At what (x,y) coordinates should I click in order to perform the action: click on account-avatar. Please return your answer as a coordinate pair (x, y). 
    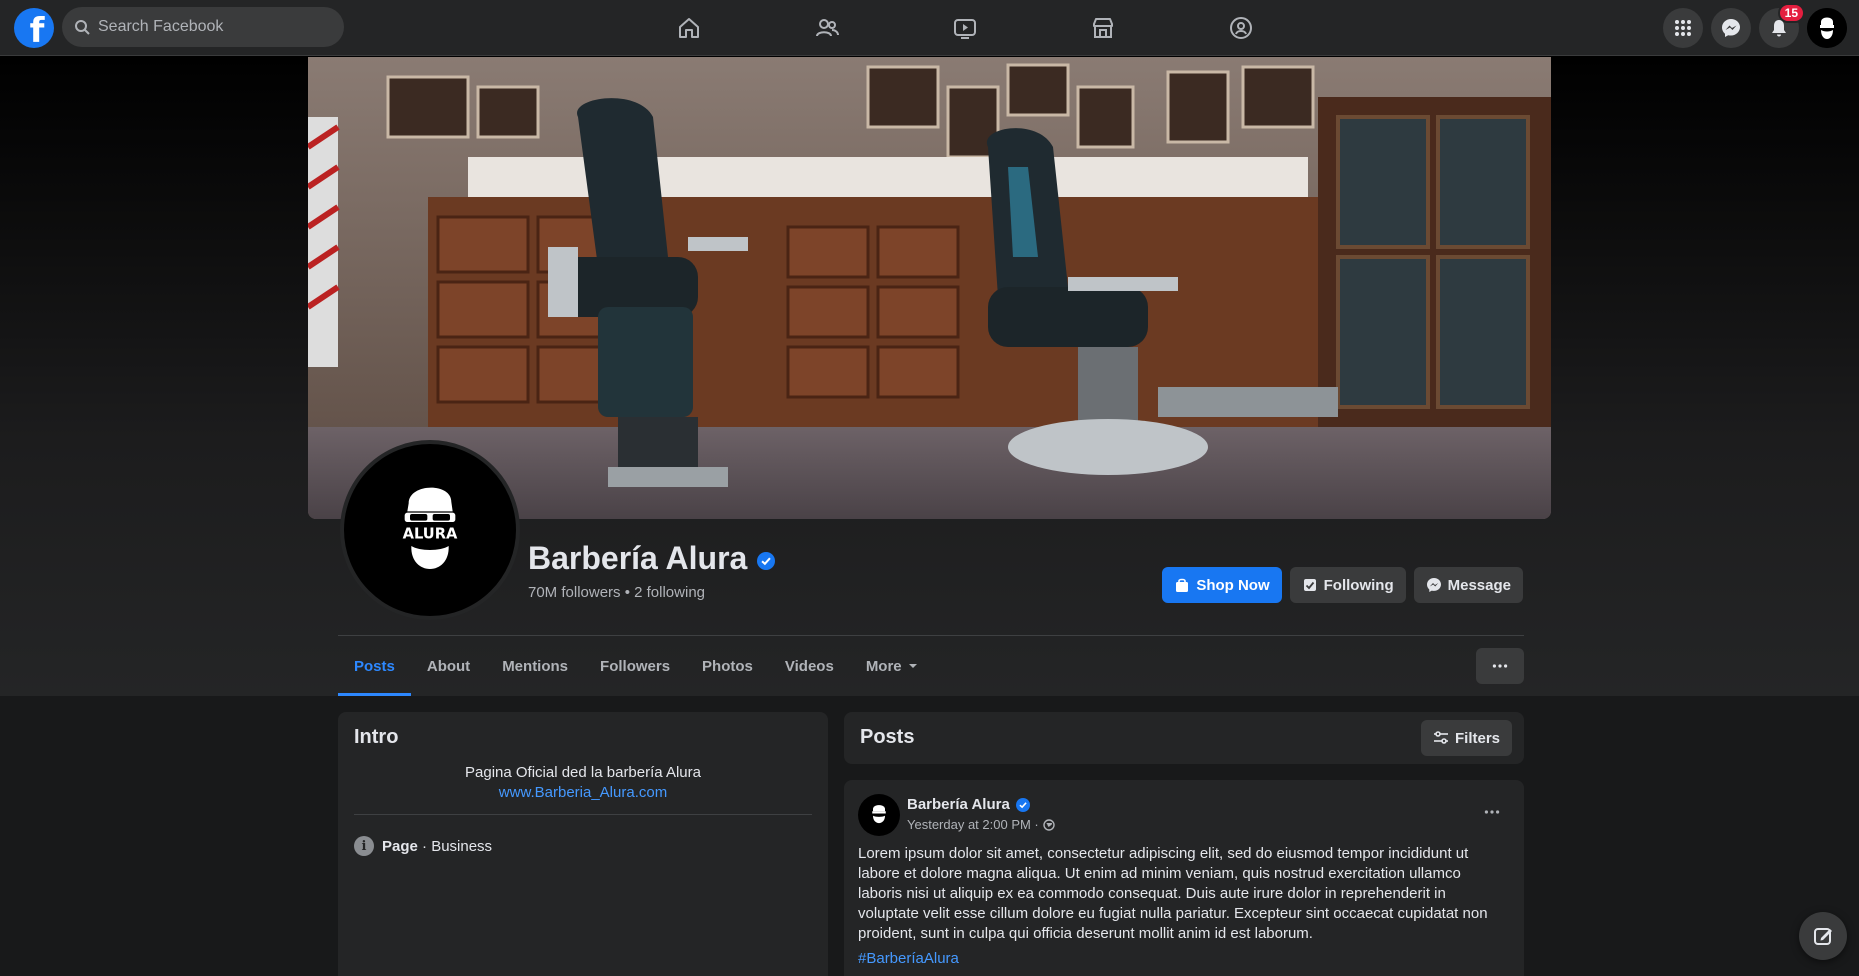
    Looking at the image, I should click on (1827, 28).